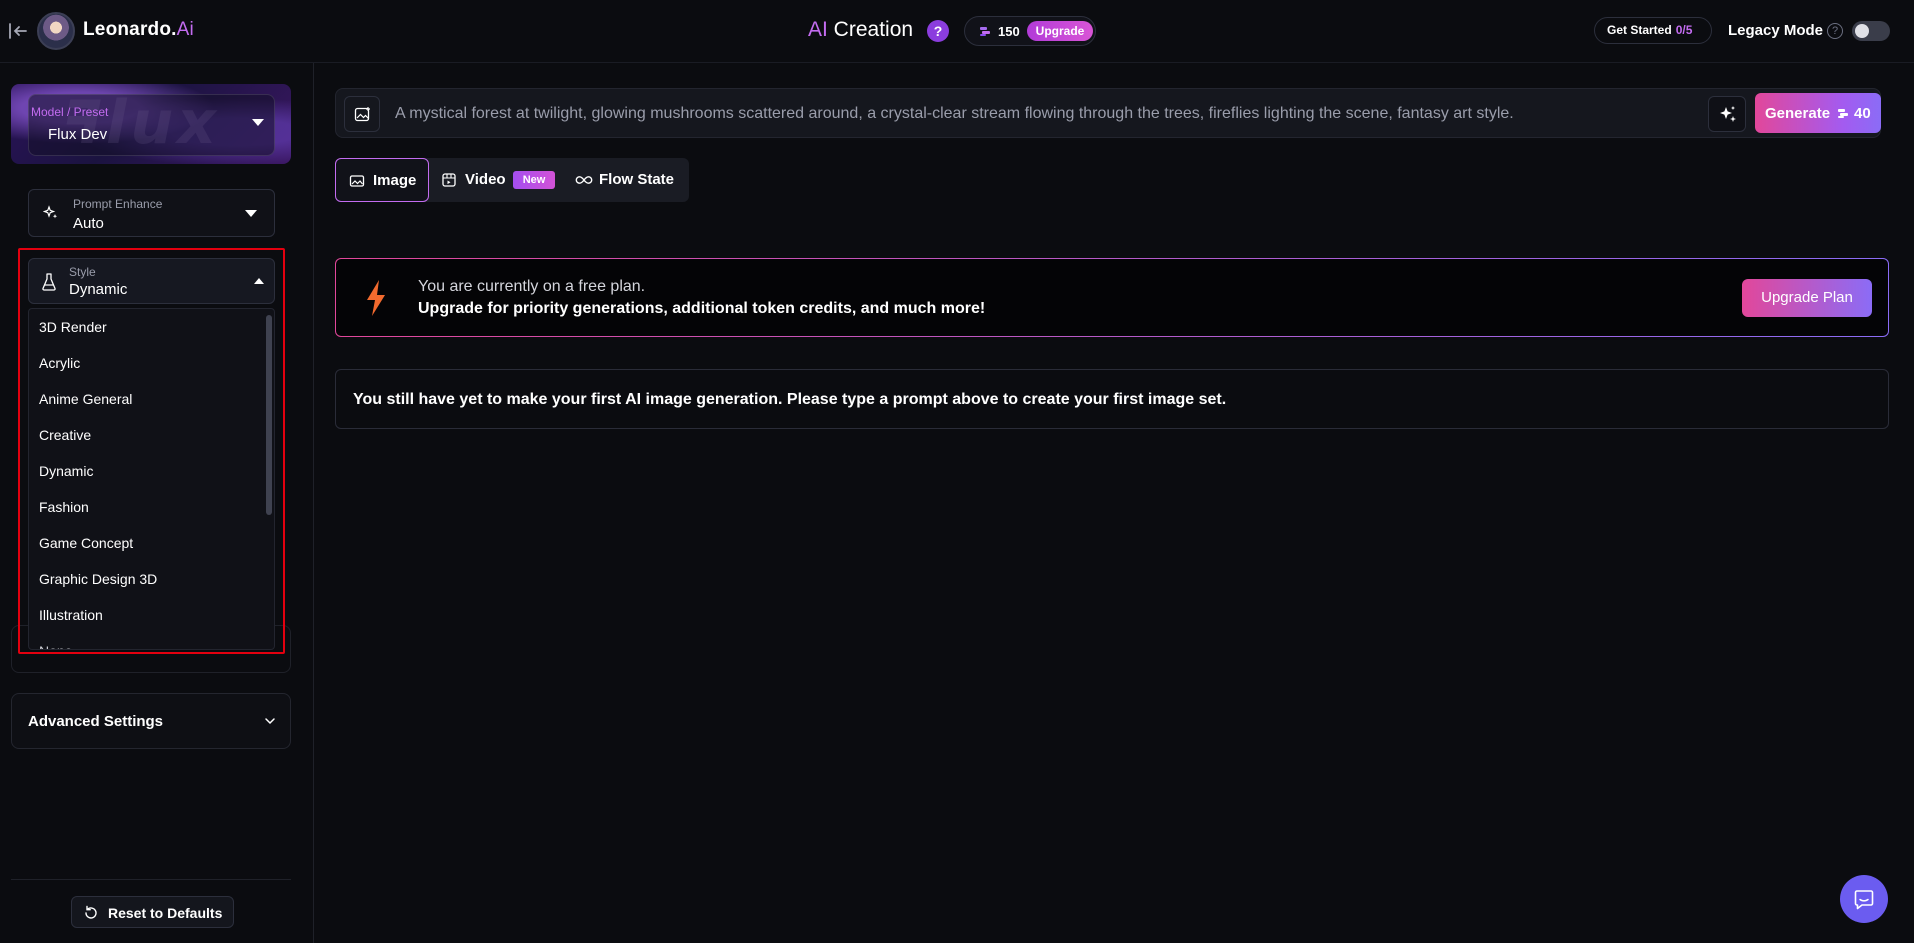 This screenshot has width=1914, height=943. Describe the element at coordinates (861, 29) in the screenshot. I see `page-title: AI Creation` at that location.